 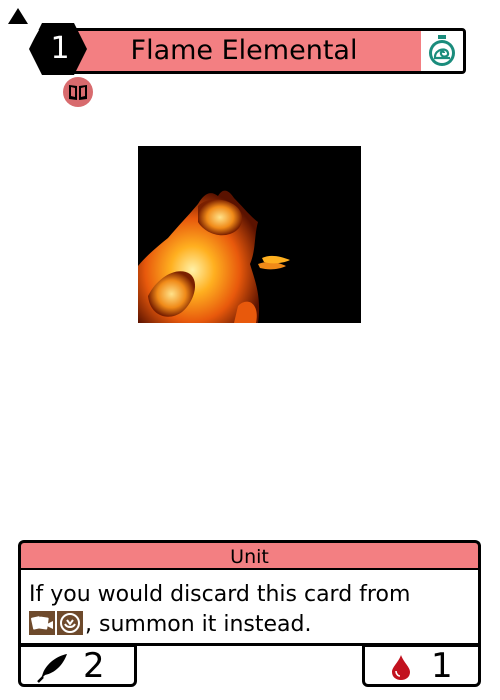 What do you see at coordinates (249, 234) in the screenshot?
I see `card-artwork` at bounding box center [249, 234].